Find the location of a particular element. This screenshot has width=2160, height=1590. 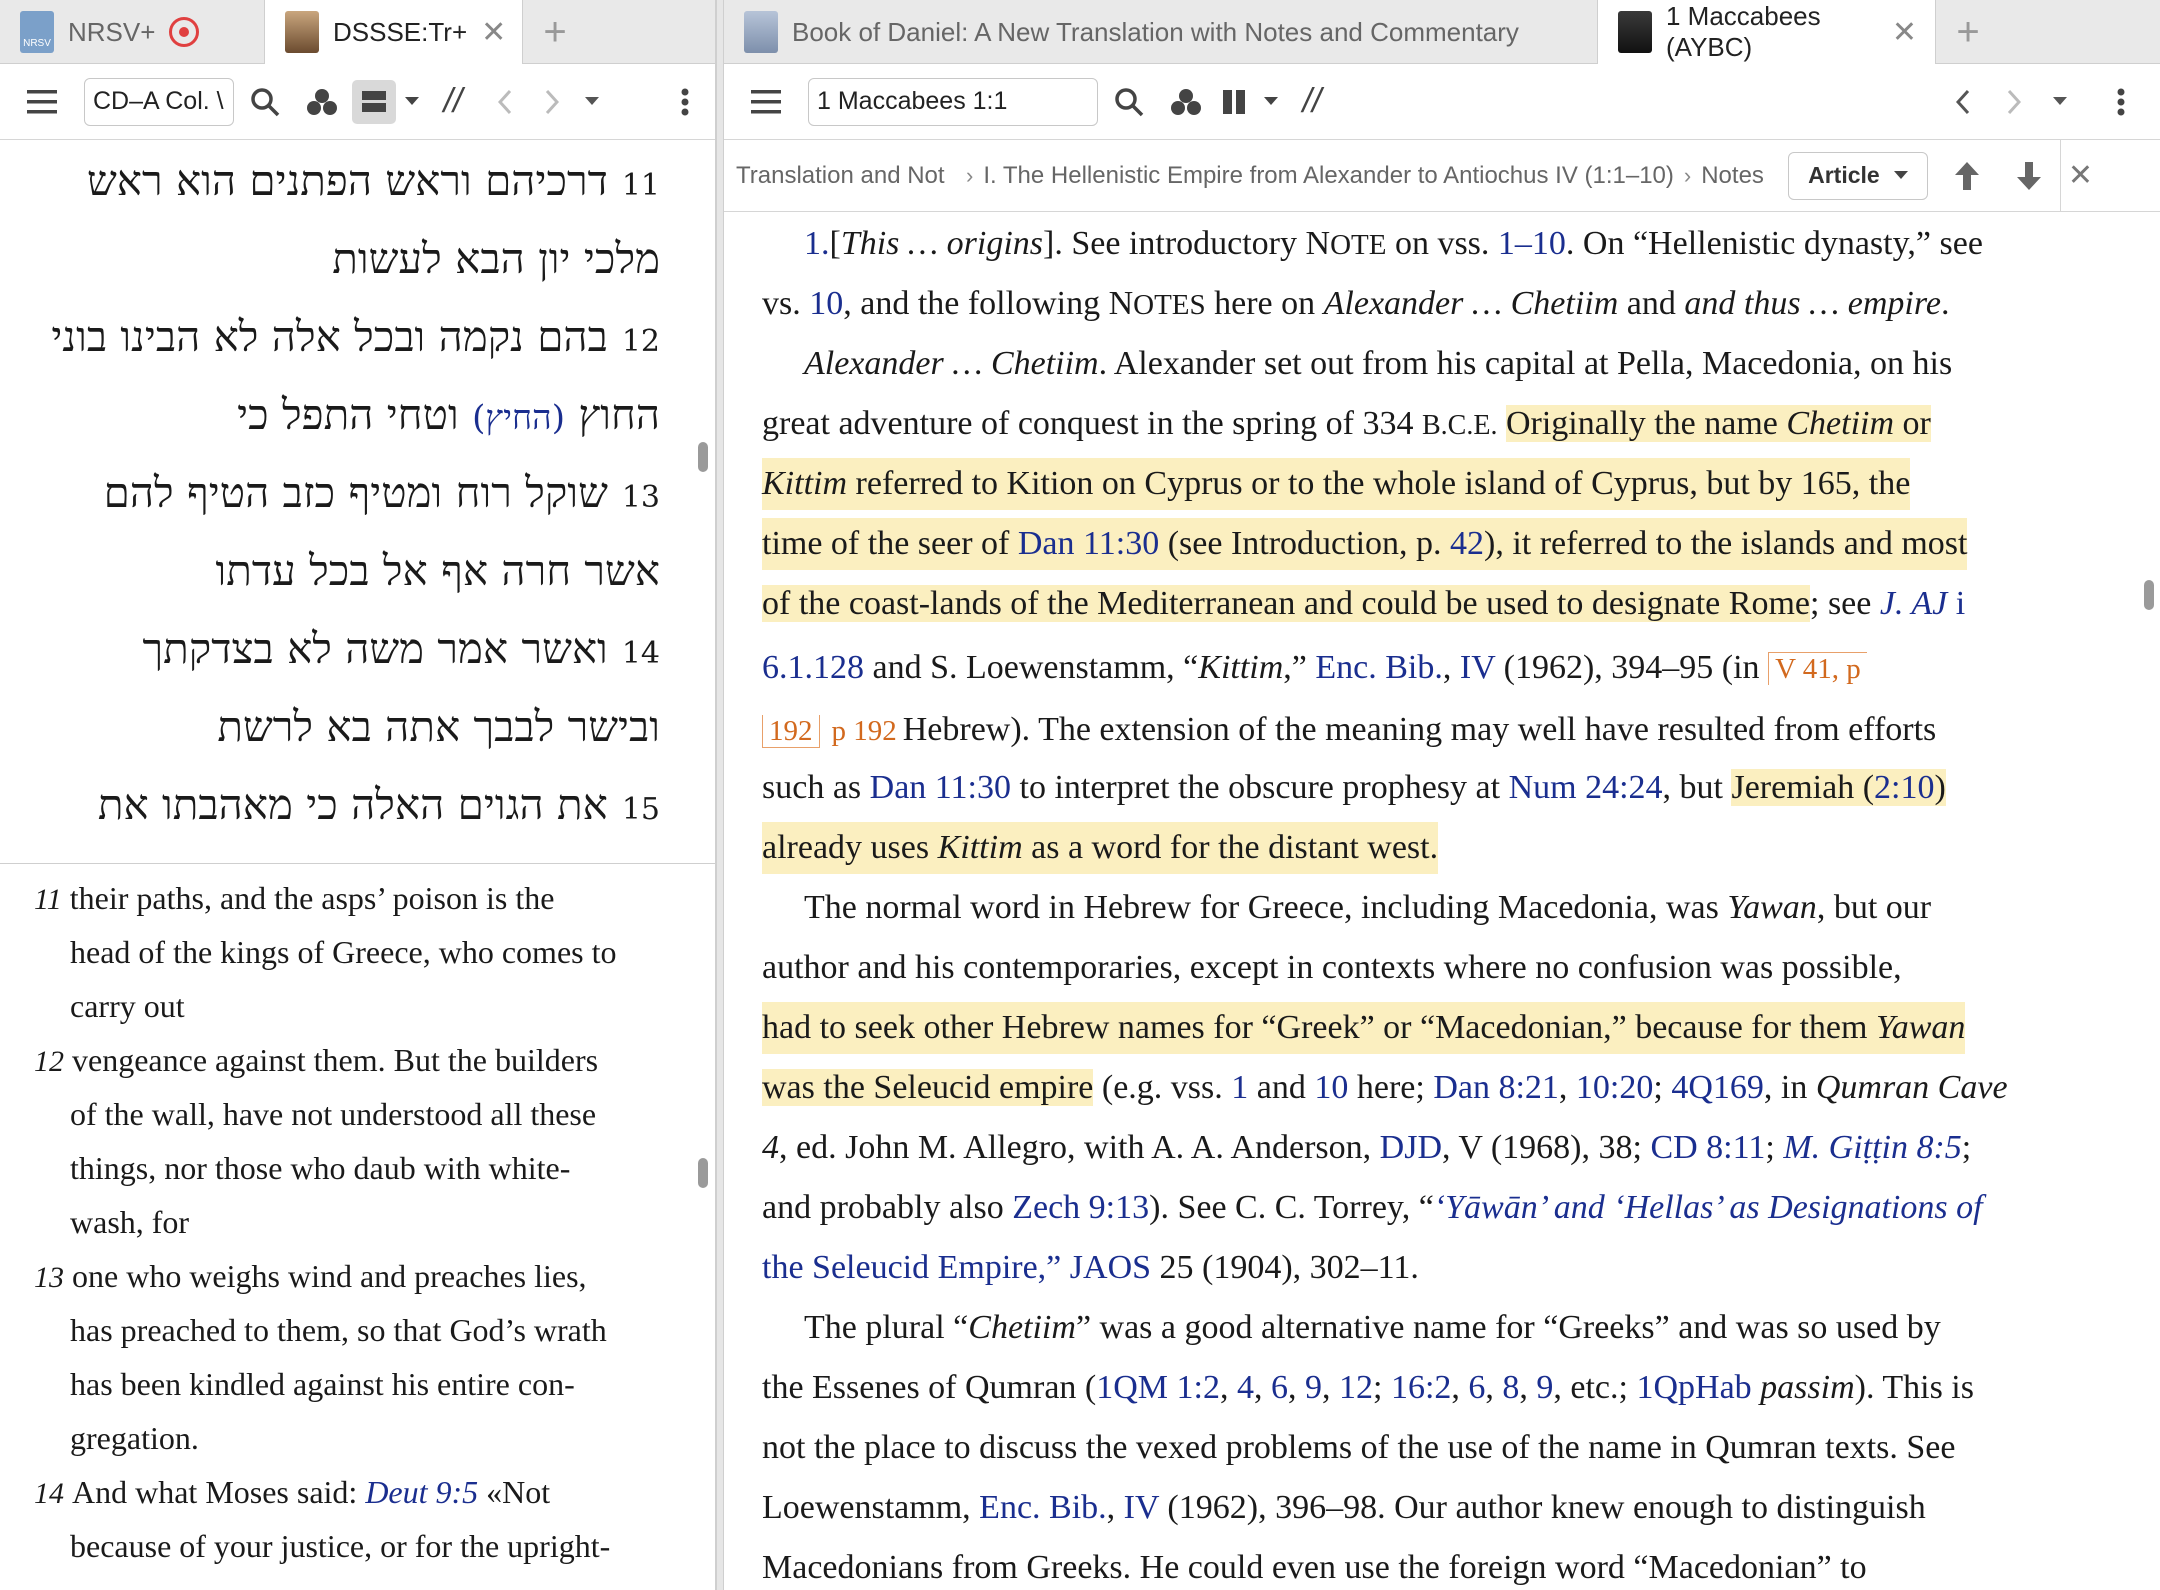

panel-splitter is located at coordinates (720, 795).